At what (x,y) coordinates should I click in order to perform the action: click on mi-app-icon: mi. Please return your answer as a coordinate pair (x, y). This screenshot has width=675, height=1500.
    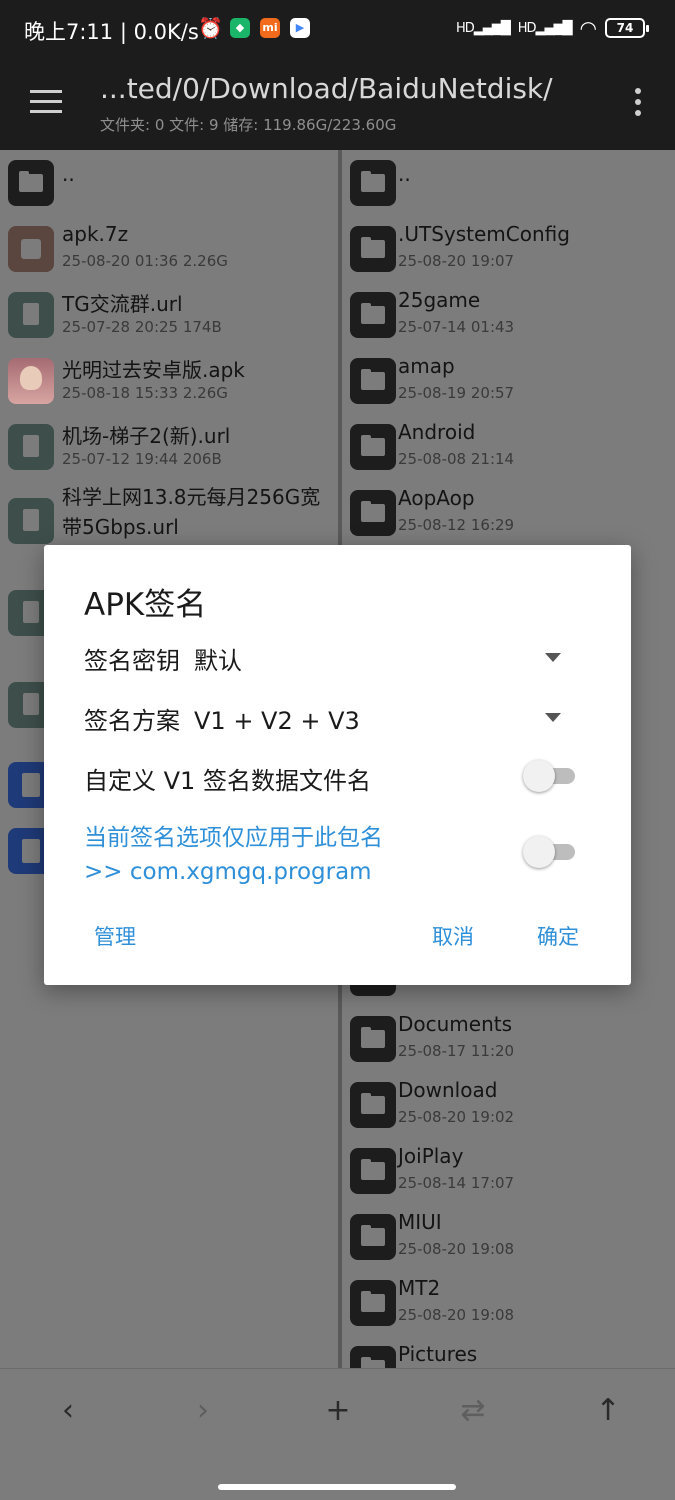
    Looking at the image, I should click on (270, 28).